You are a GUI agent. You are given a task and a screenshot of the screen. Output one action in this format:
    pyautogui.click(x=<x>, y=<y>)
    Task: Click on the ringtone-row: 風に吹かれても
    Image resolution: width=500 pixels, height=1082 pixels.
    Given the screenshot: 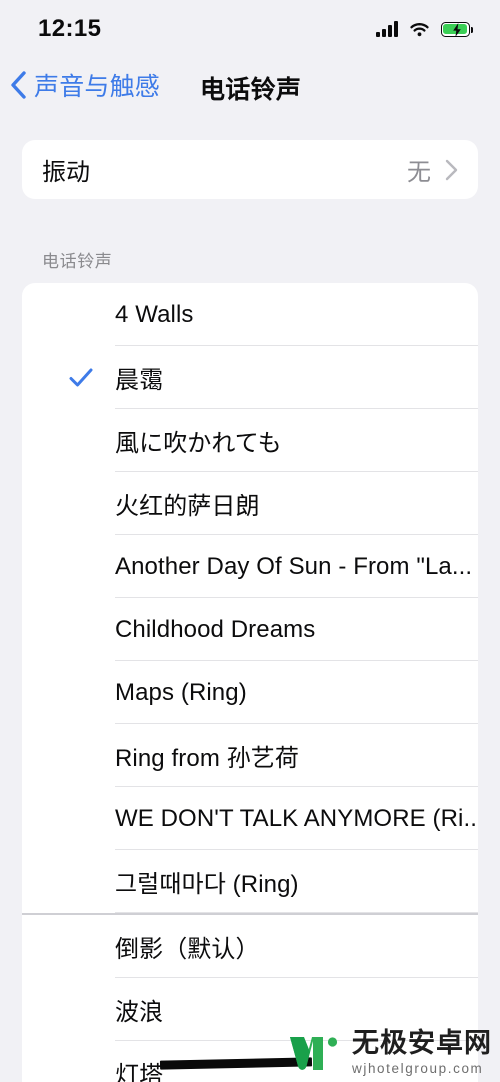 What is the action you would take?
    pyautogui.click(x=250, y=440)
    